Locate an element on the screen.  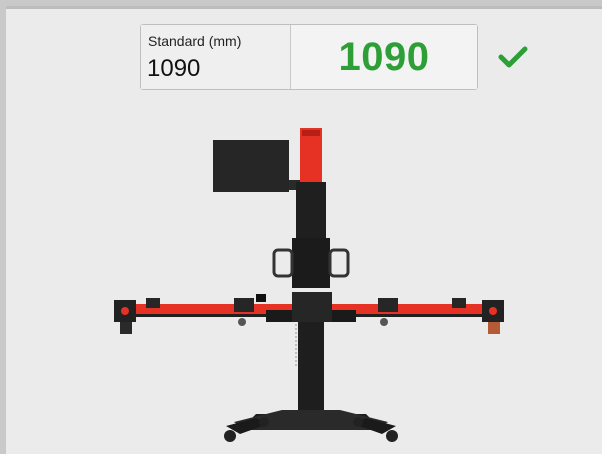
monitor is located at coordinates (251, 166).